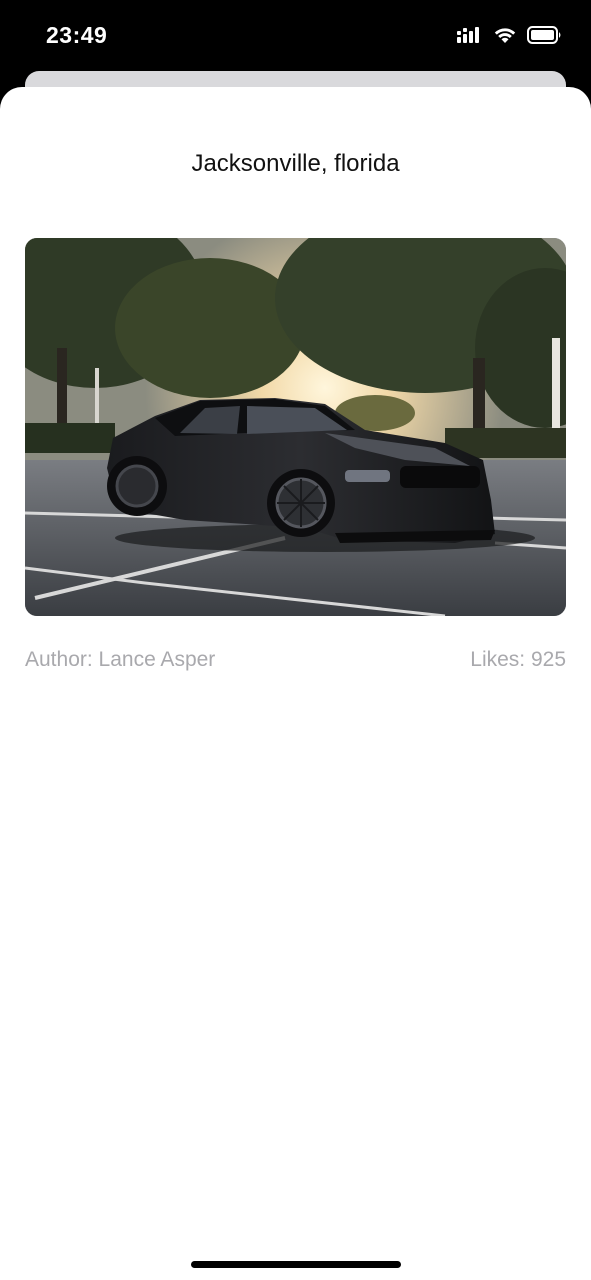  Describe the element at coordinates (295, 163) in the screenshot. I see `page-title: Jacksonville, florida` at that location.